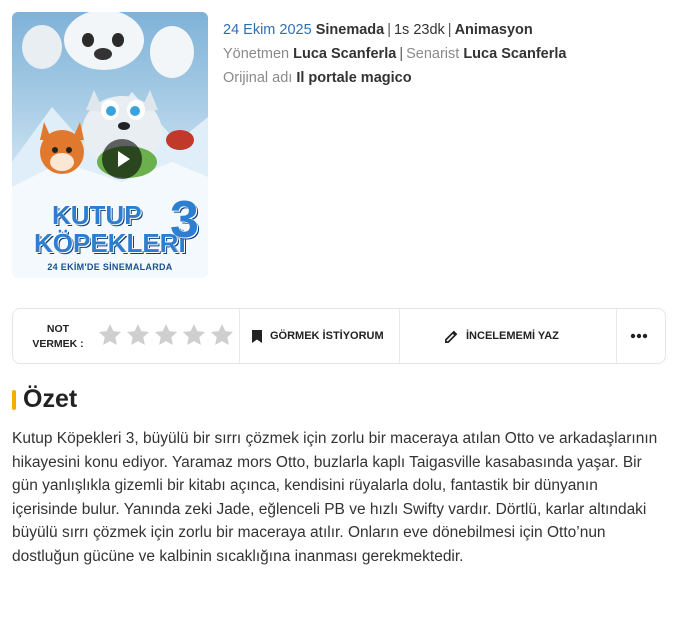 Image resolution: width=688 pixels, height=622 pixels. What do you see at coordinates (58, 337) in the screenshot?
I see `rate-label: NOT VERMEK :` at bounding box center [58, 337].